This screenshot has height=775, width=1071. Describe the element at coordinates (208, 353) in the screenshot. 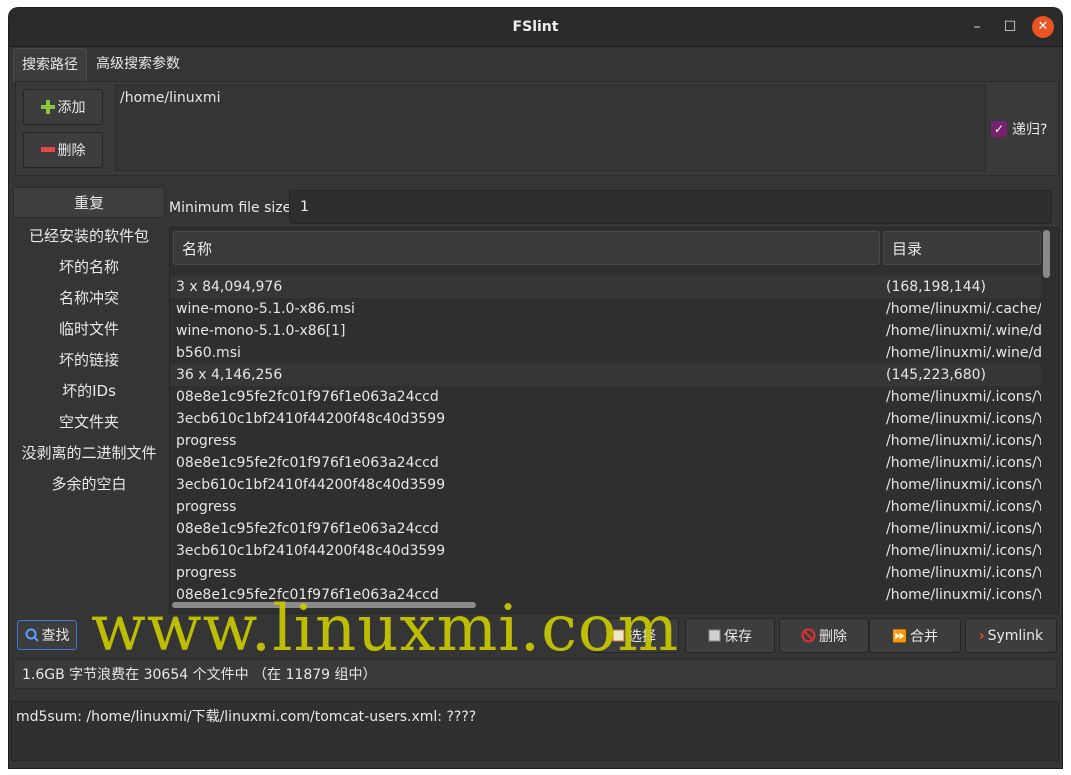

I see `cell-name: b560.msi` at that location.